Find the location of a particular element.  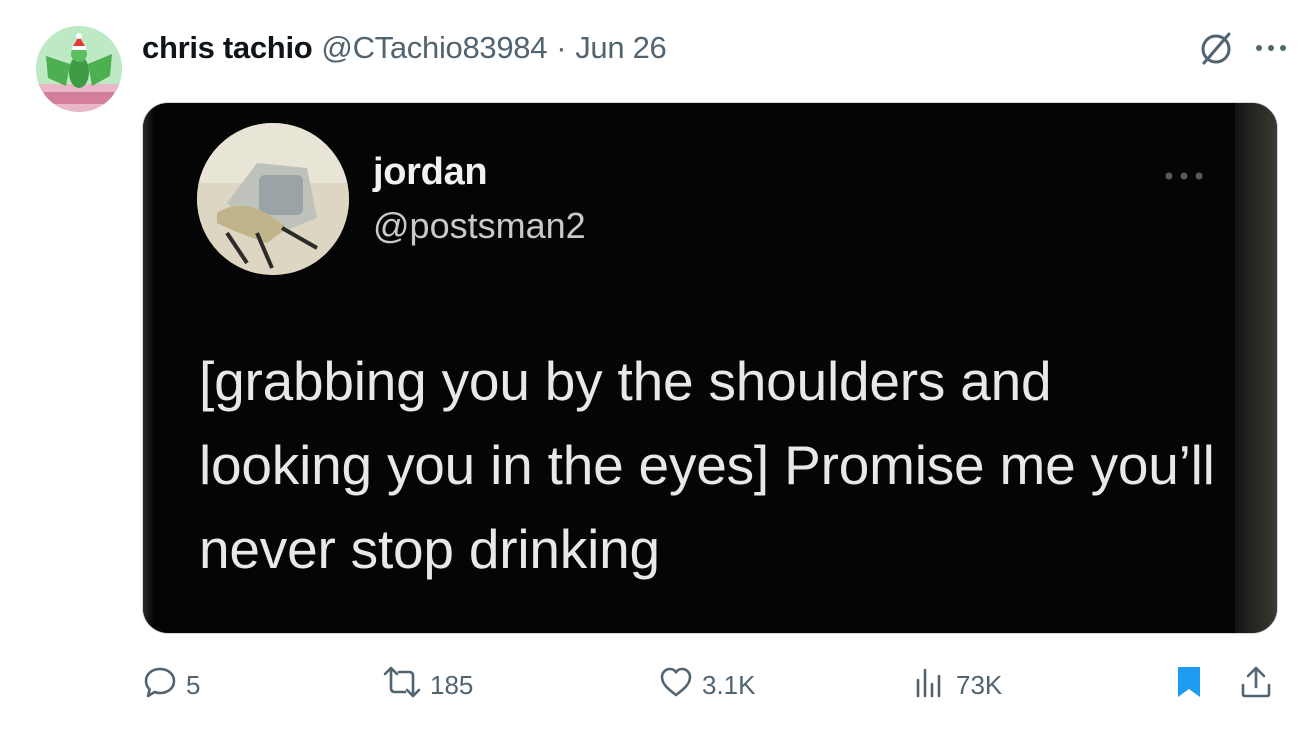

quoted-display-name: jordan is located at coordinates (430, 172).